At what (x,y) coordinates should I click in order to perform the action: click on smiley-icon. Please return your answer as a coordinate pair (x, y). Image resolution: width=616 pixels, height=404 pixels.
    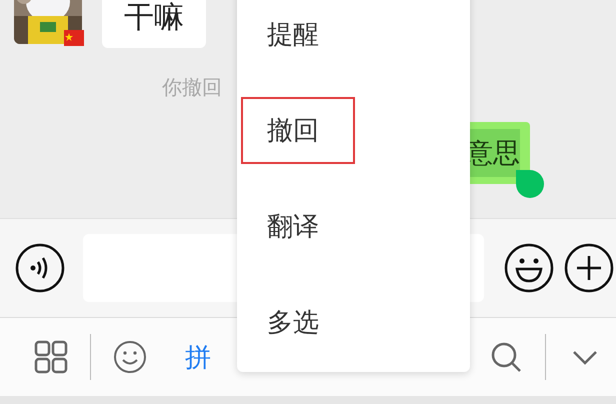
    Looking at the image, I should click on (130, 357).